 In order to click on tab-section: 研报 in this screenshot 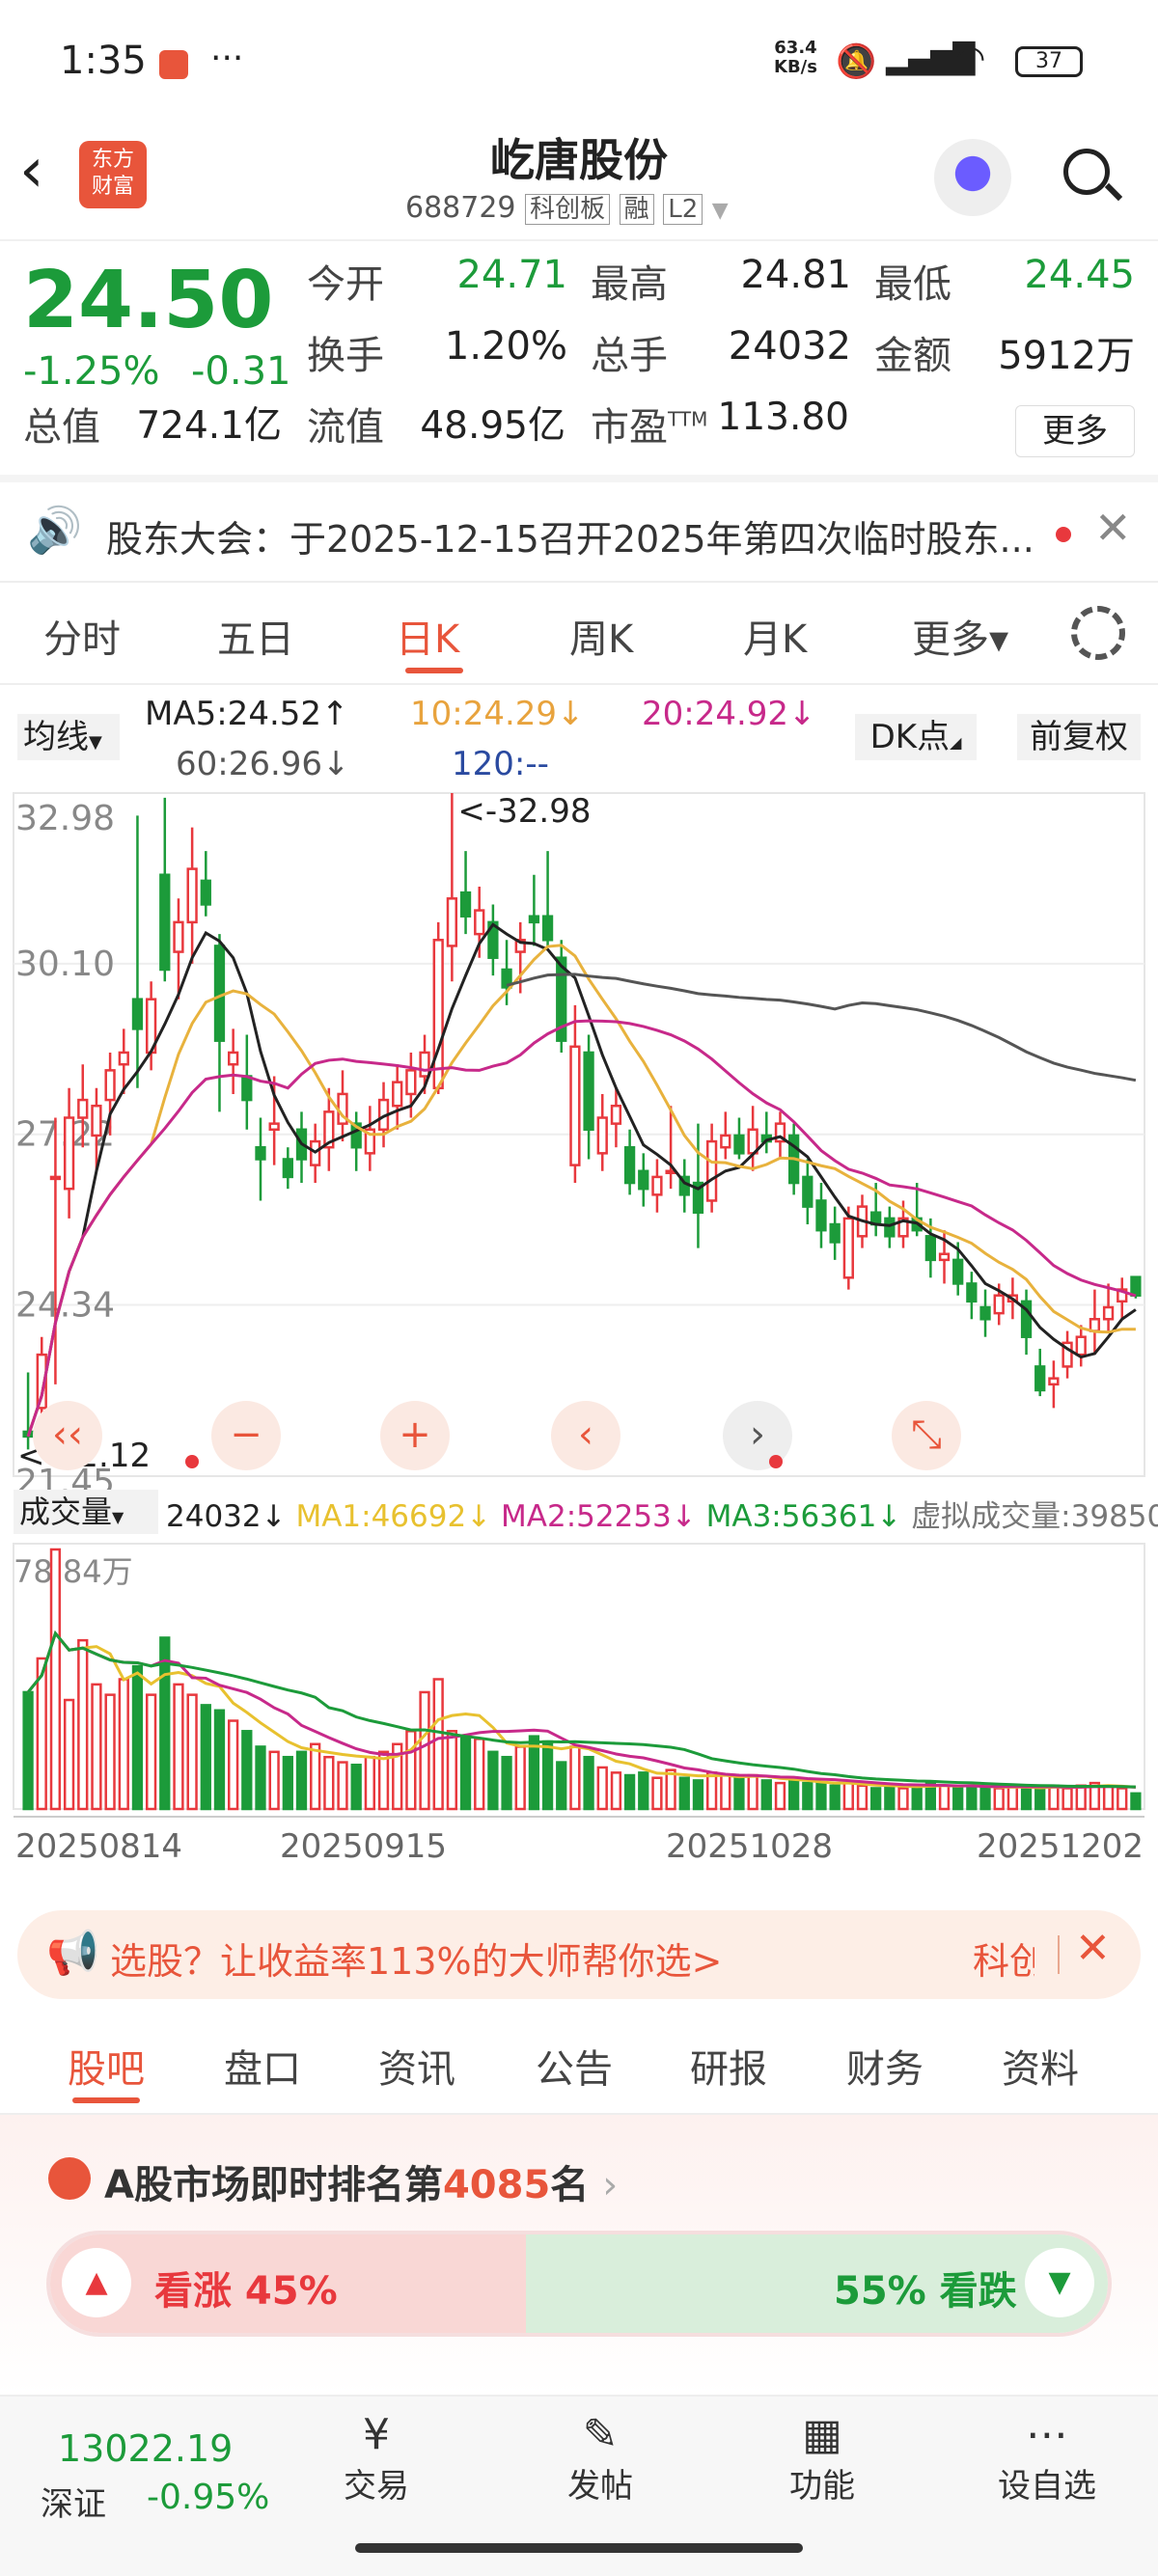, I will do `click(728, 2066)`.